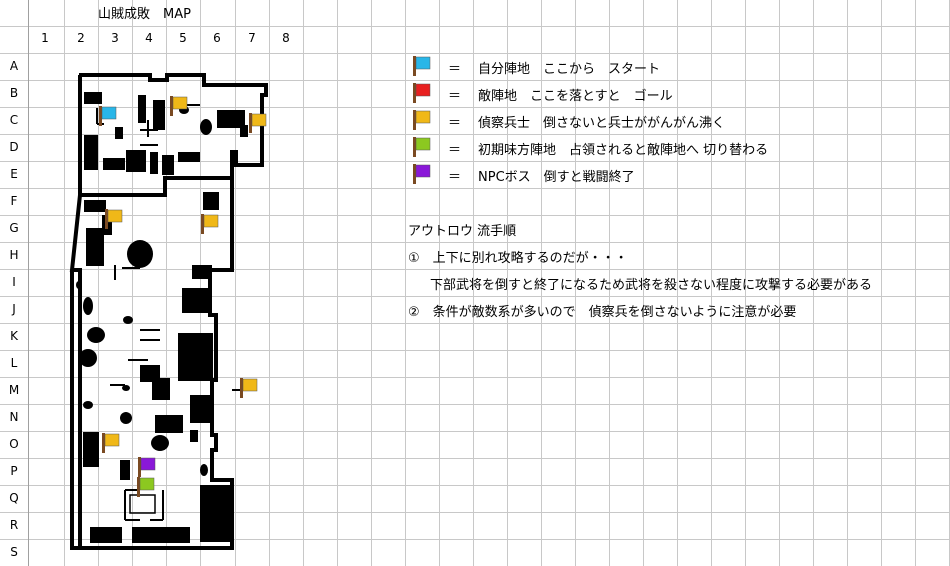 This screenshot has height=566, width=950. I want to click on sheet-title: 山賊成敗 MAP, so click(144, 14).